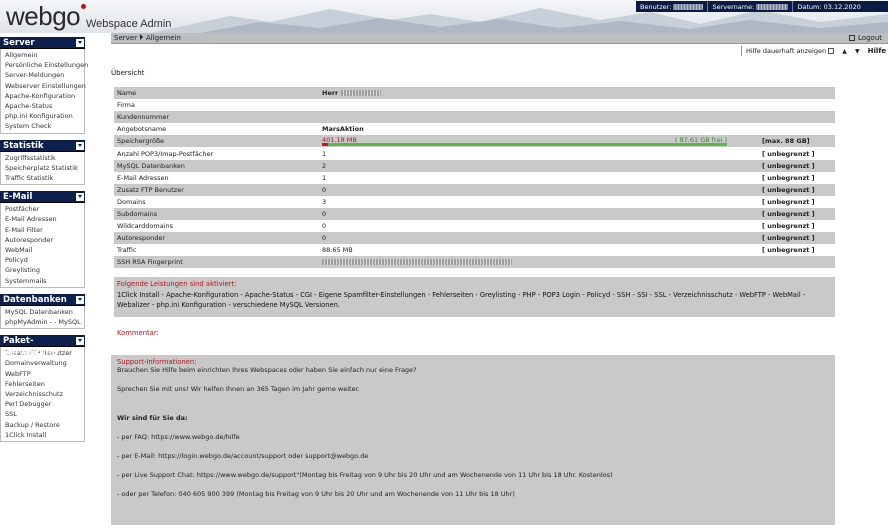 The width and height of the screenshot is (888, 530). Describe the element at coordinates (216, 214) in the screenshot. I see `row-key: Subdomains` at that location.